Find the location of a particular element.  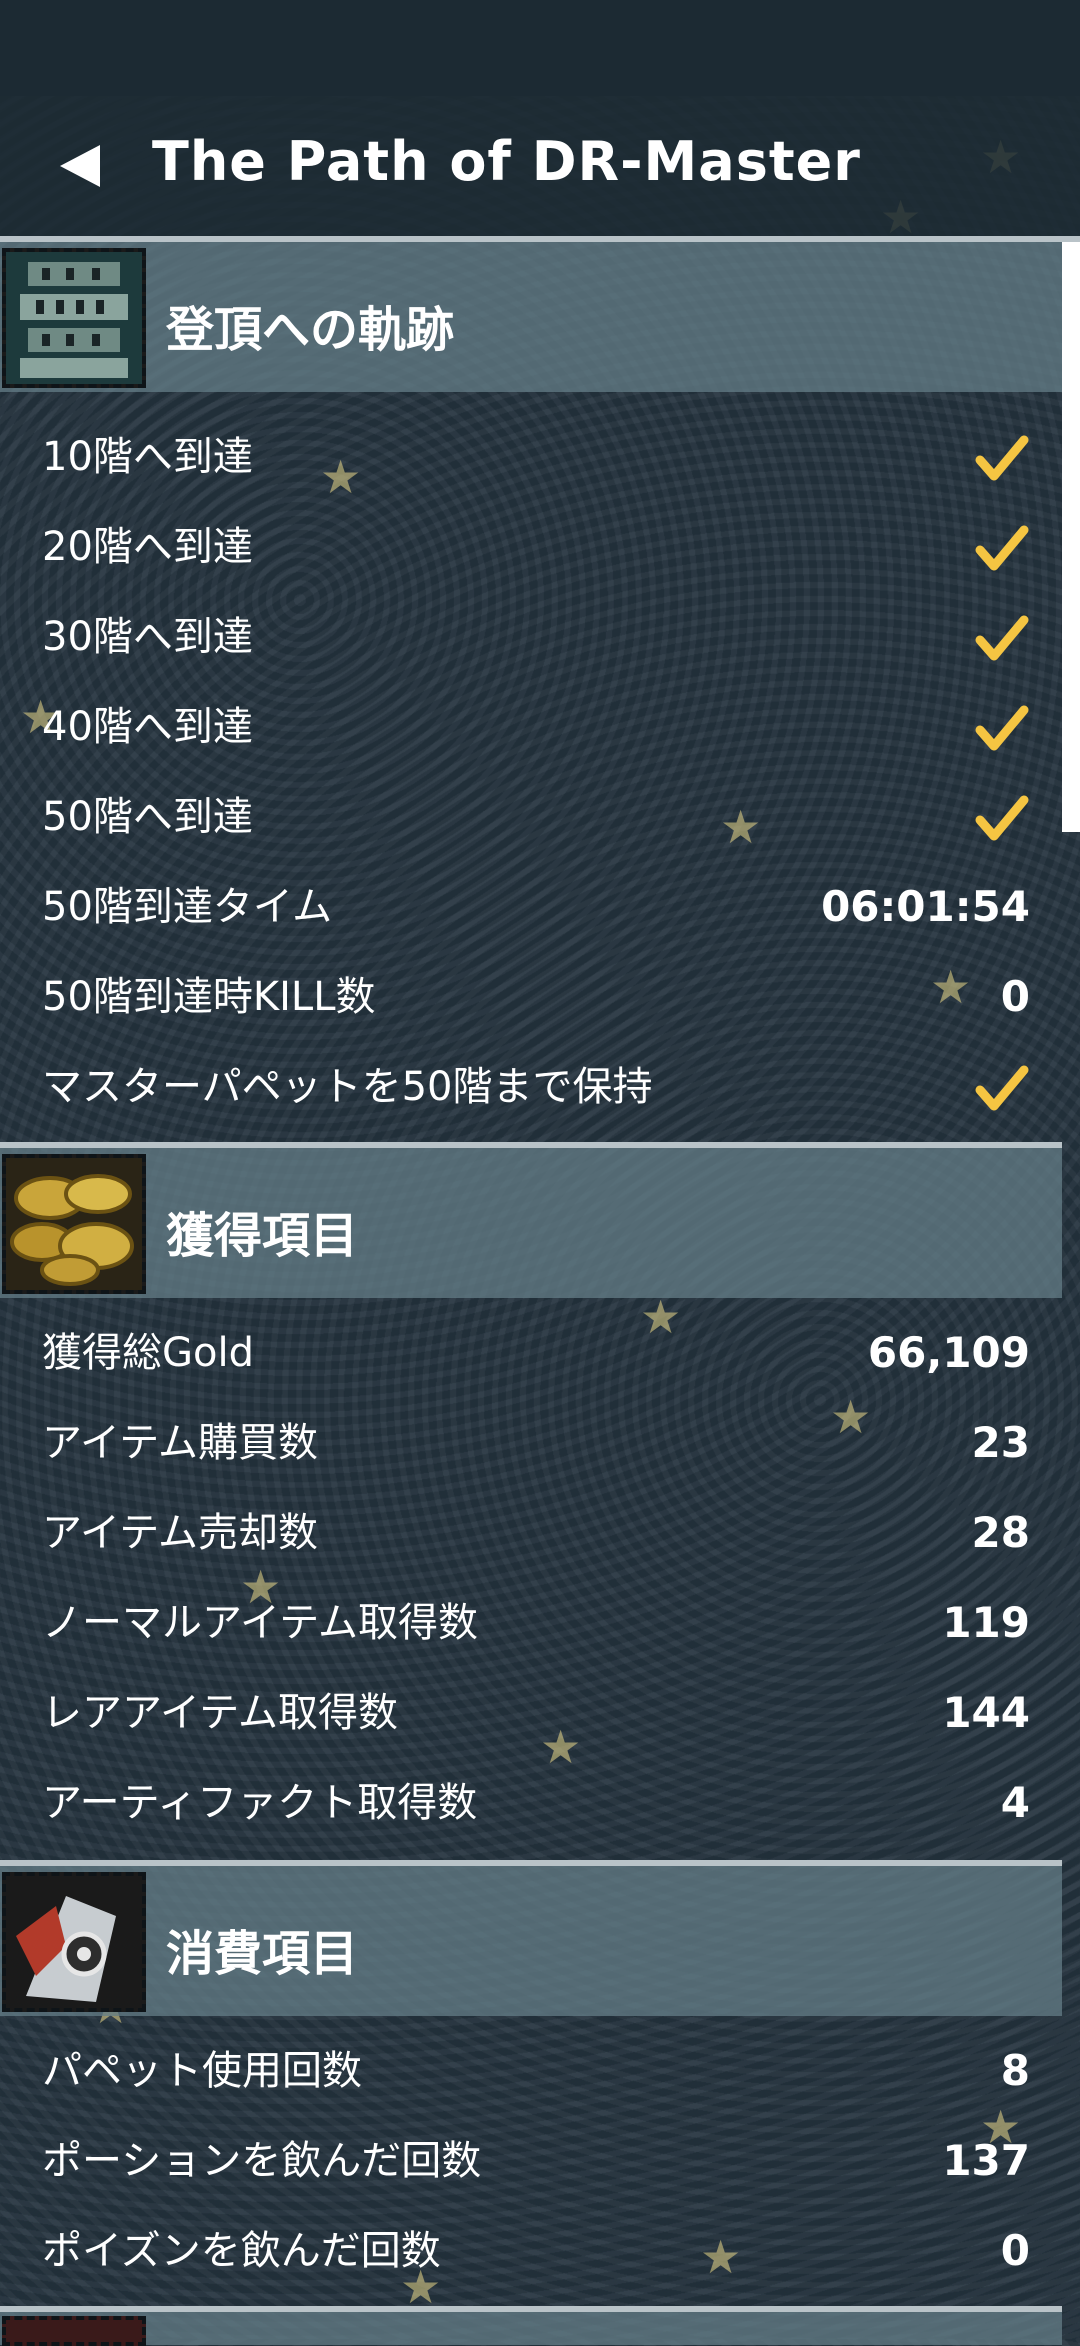

list-item-label: 40階へ到達 is located at coordinates (147, 727).